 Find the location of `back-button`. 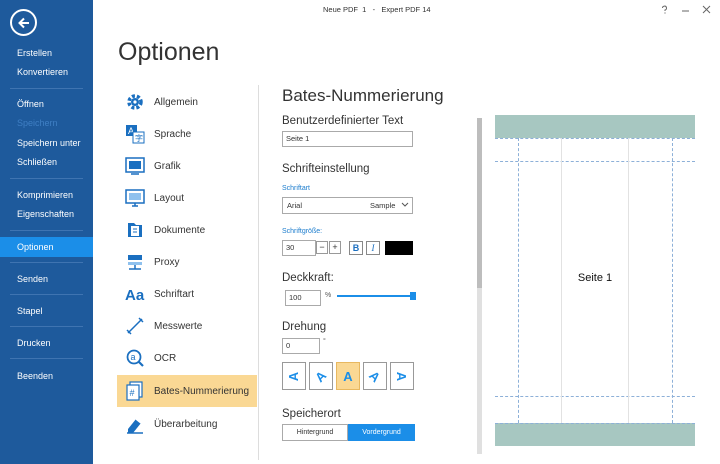

back-button is located at coordinates (23, 22).